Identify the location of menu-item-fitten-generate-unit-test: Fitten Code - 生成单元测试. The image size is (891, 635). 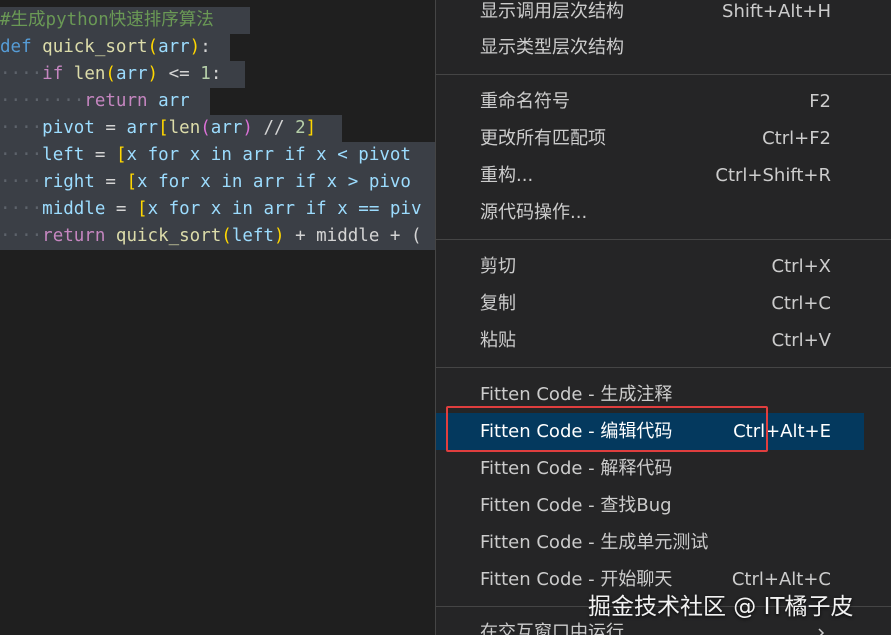
(650, 542).